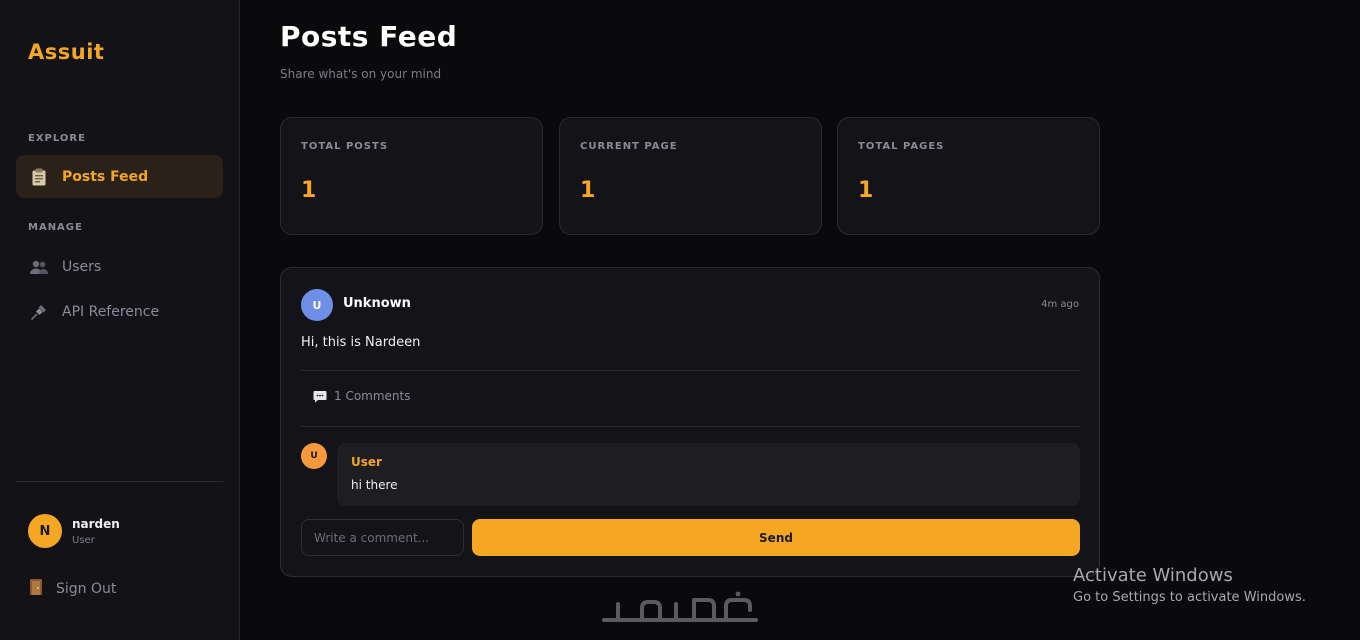  What do you see at coordinates (690, 176) in the screenshot?
I see `stat-card-current-page: CURRENT PAGE 1` at bounding box center [690, 176].